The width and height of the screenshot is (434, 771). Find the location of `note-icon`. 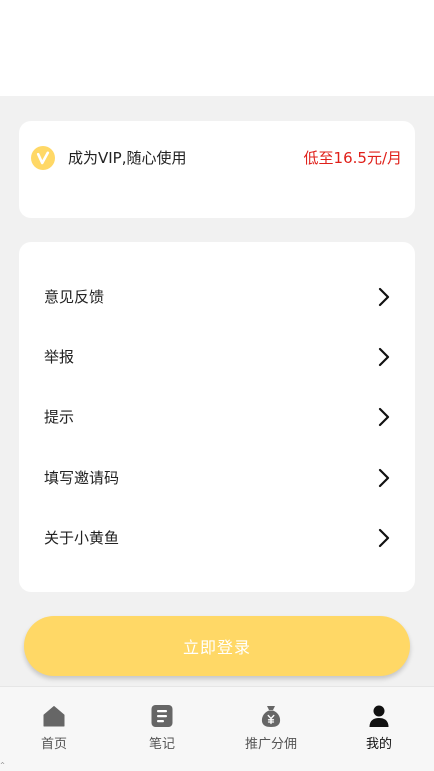

note-icon is located at coordinates (162, 716).